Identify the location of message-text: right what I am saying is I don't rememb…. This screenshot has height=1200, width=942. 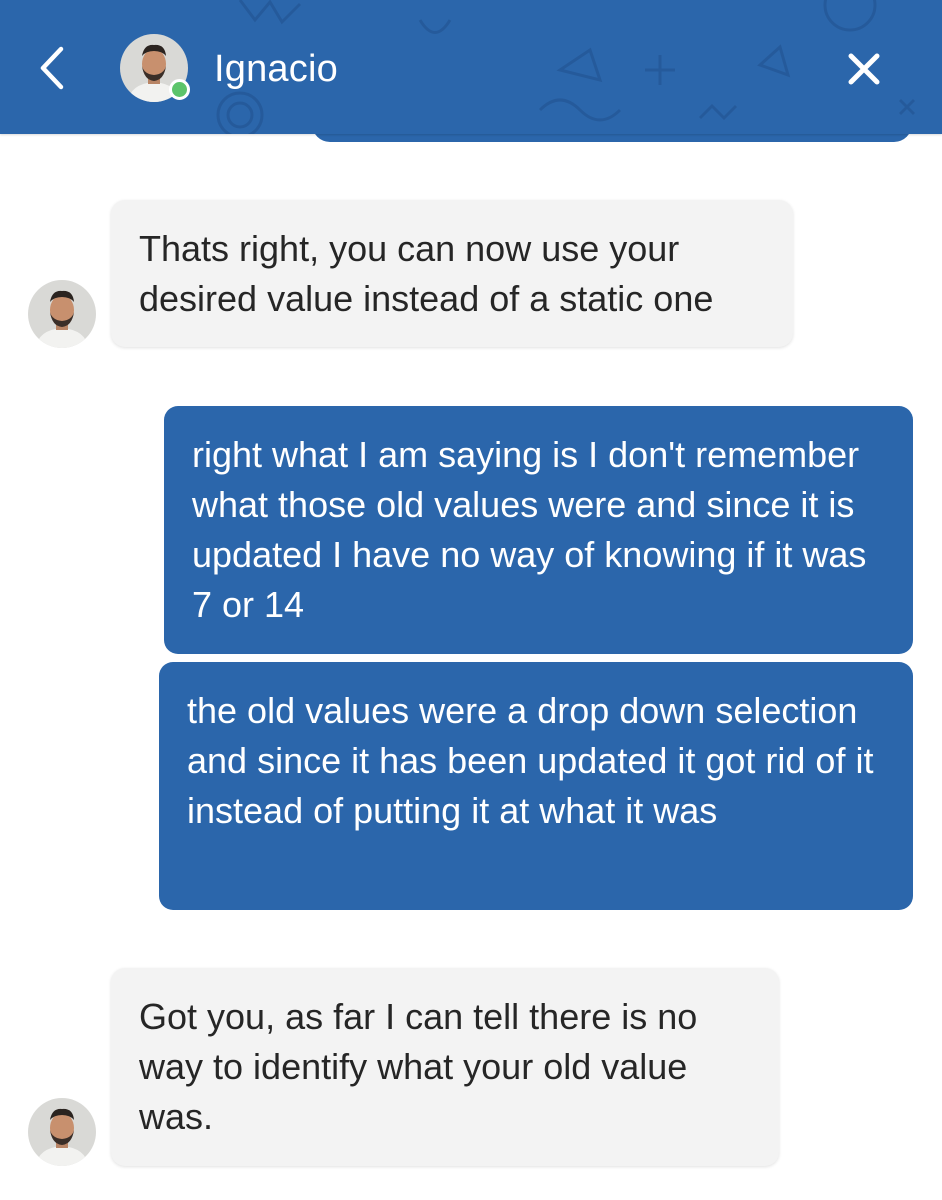
(529, 529).